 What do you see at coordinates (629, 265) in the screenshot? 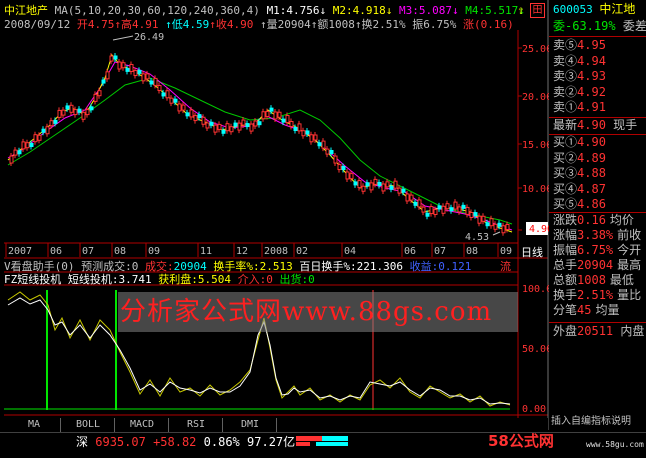
I see `stat-tail: 最高` at bounding box center [629, 265].